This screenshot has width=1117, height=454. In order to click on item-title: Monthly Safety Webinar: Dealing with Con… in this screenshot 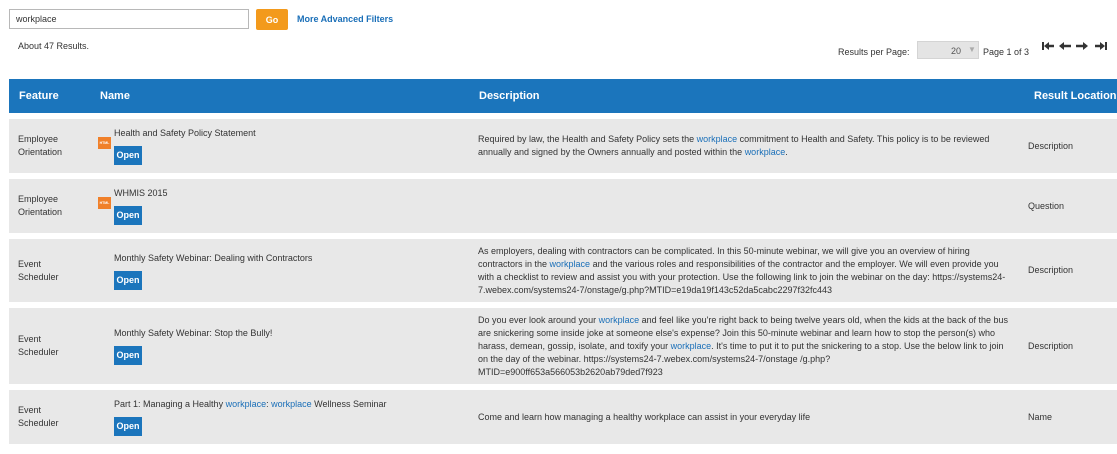, I will do `click(287, 258)`.